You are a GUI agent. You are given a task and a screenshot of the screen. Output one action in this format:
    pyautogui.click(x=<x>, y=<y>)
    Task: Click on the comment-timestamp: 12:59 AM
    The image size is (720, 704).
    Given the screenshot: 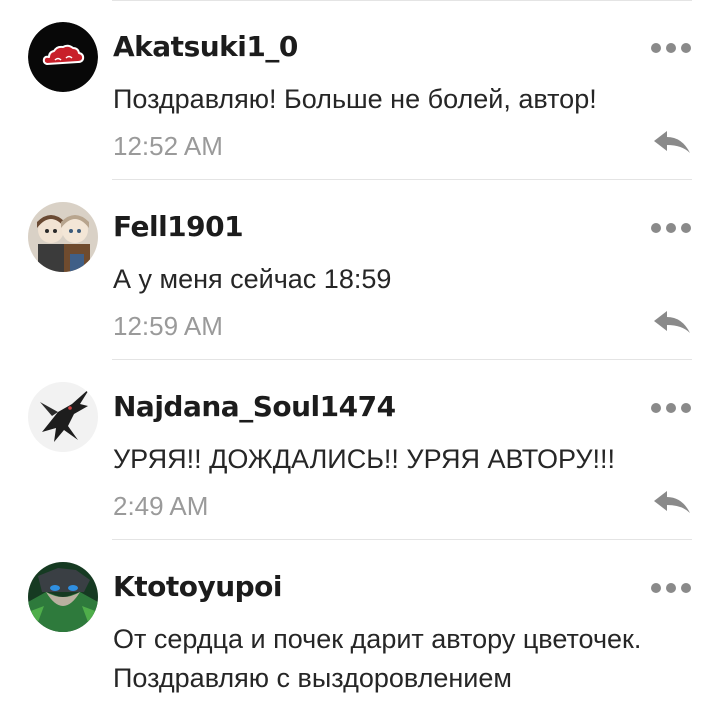 What is the action you would take?
    pyautogui.click(x=168, y=326)
    